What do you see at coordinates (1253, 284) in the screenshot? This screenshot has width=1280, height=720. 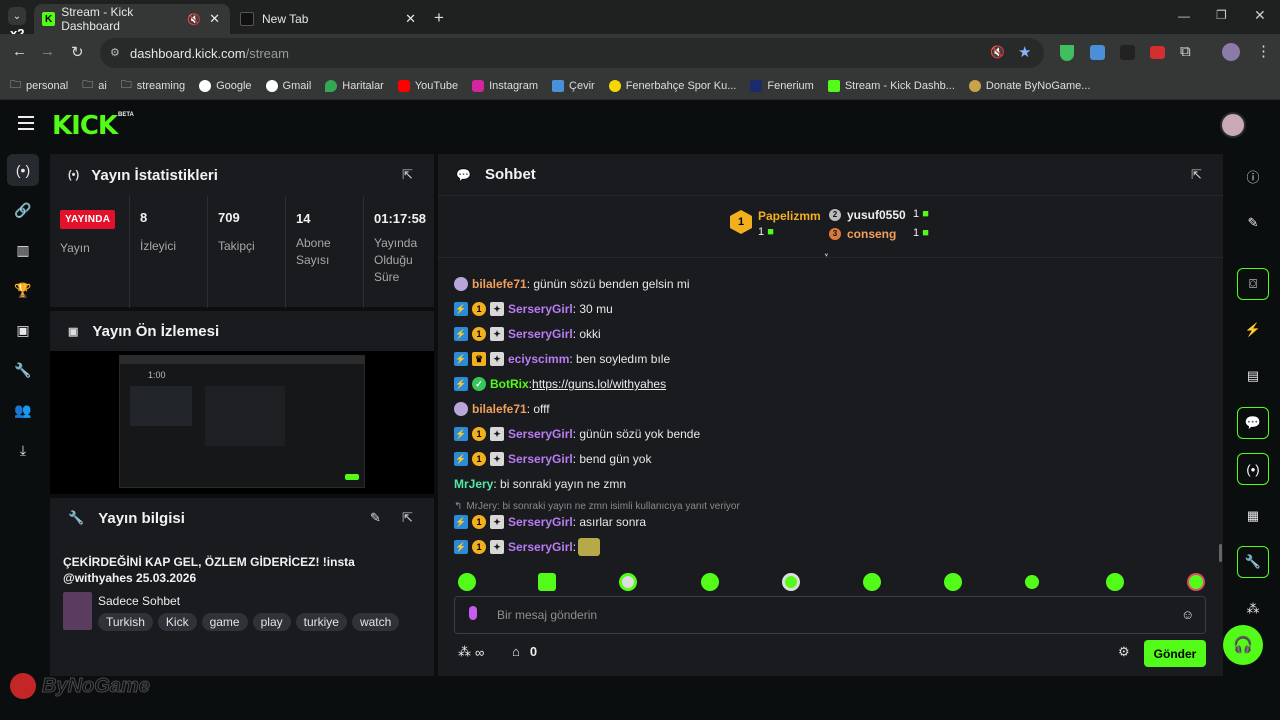 I see `screenshot-frame-icon: ⌼` at bounding box center [1253, 284].